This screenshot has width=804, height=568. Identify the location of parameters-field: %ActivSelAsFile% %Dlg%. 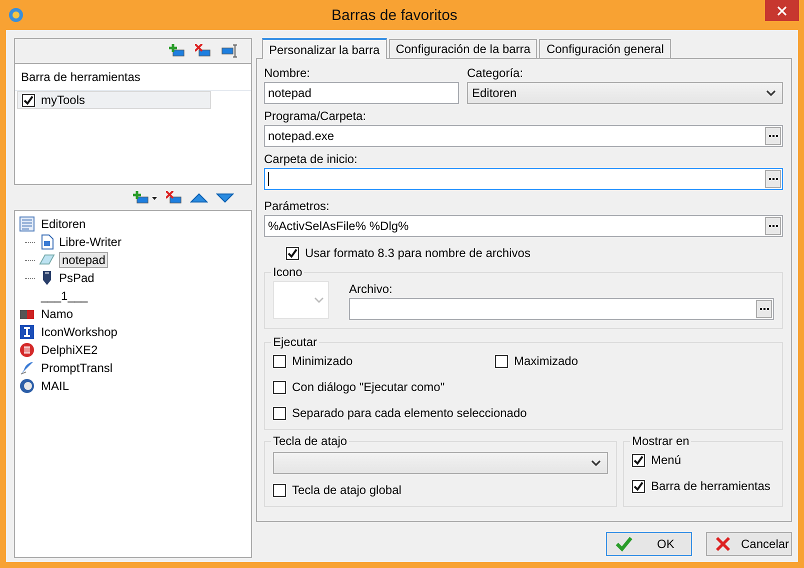
(523, 226).